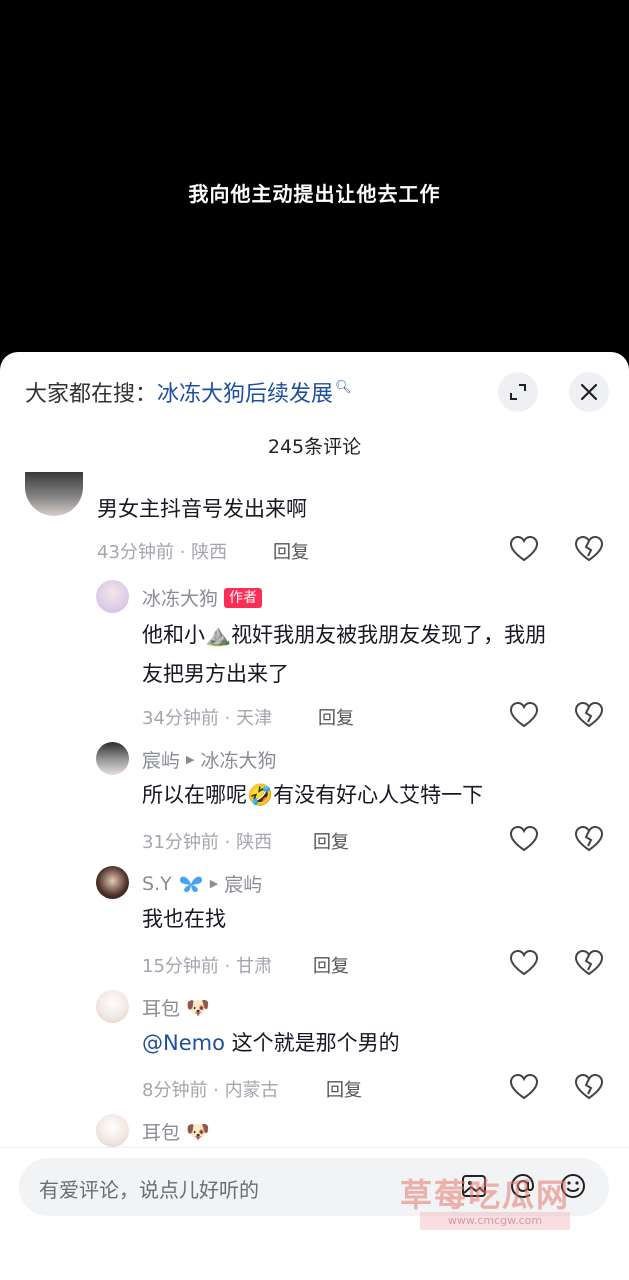 The height and width of the screenshot is (1280, 629). I want to click on close-button, so click(589, 392).